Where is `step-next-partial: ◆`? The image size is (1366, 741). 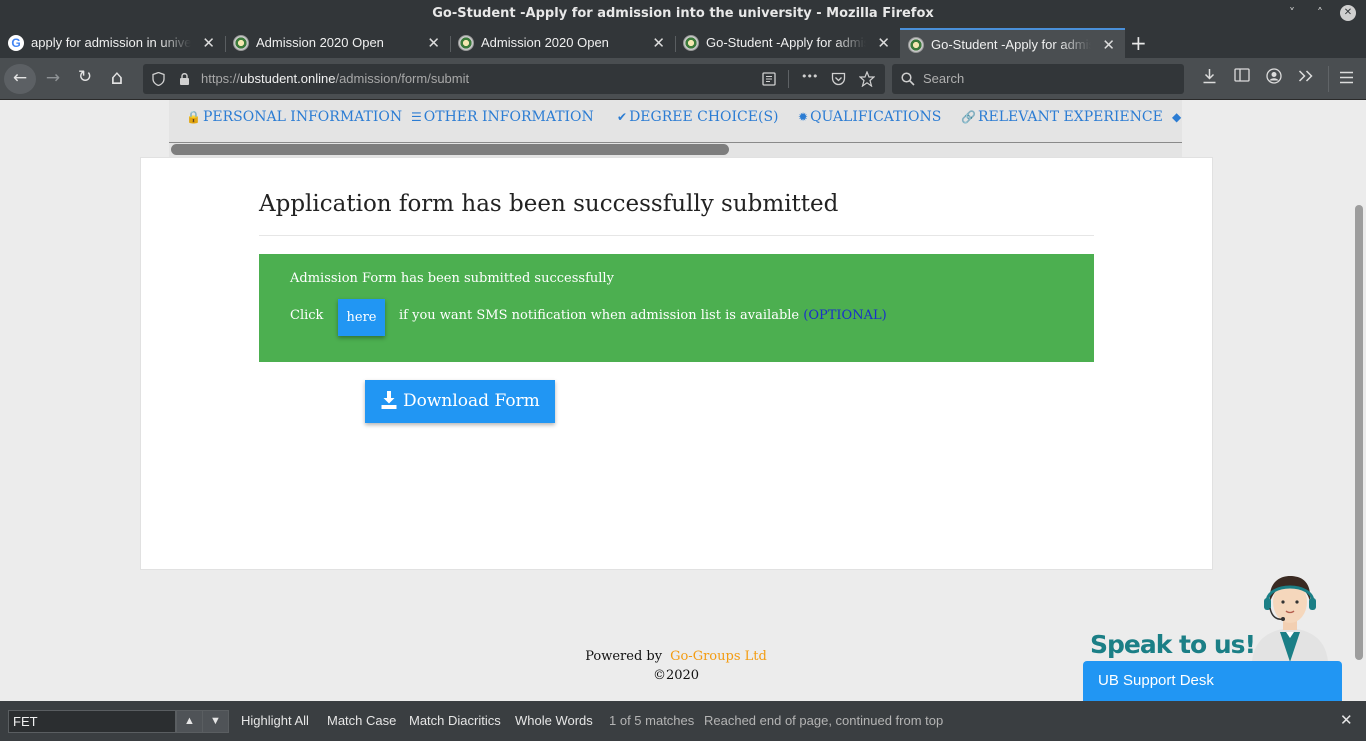 step-next-partial: ◆ is located at coordinates (1177, 117).